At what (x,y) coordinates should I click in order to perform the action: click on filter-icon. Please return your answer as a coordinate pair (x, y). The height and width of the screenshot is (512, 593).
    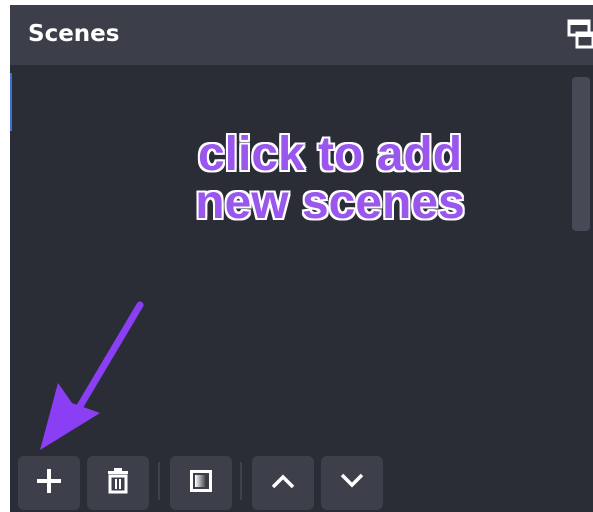
    Looking at the image, I should click on (201, 483).